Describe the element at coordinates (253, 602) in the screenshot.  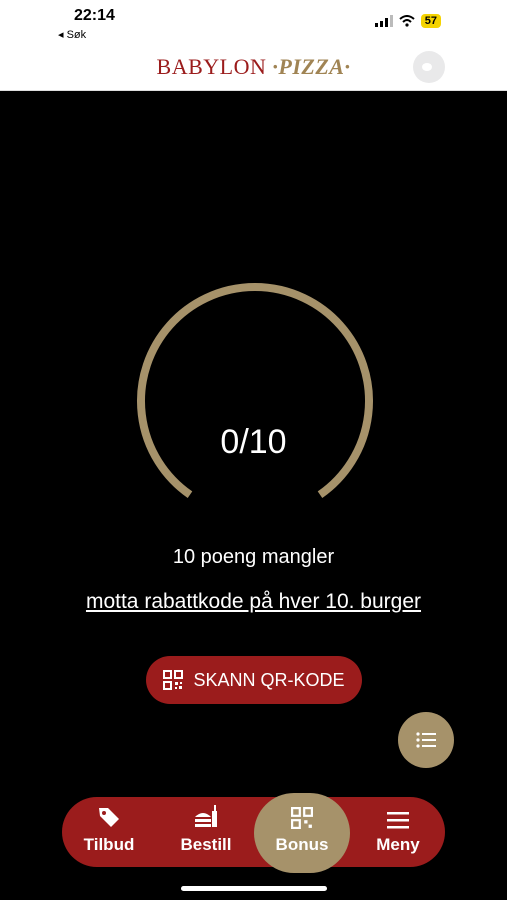
I see `reward-description-link: motta rabattkode på hver 10. burger` at that location.